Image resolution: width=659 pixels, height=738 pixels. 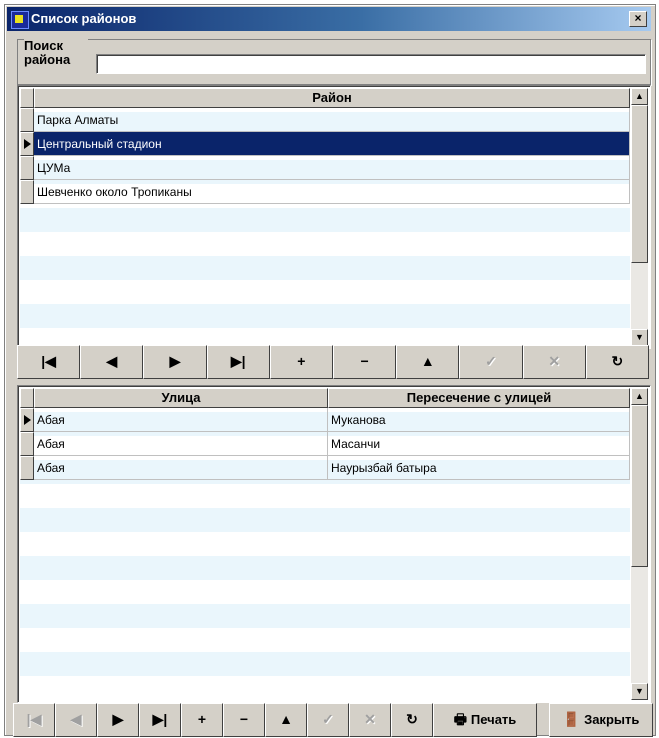 I want to click on table-row: Абая Масанчи, so click(x=325, y=444).